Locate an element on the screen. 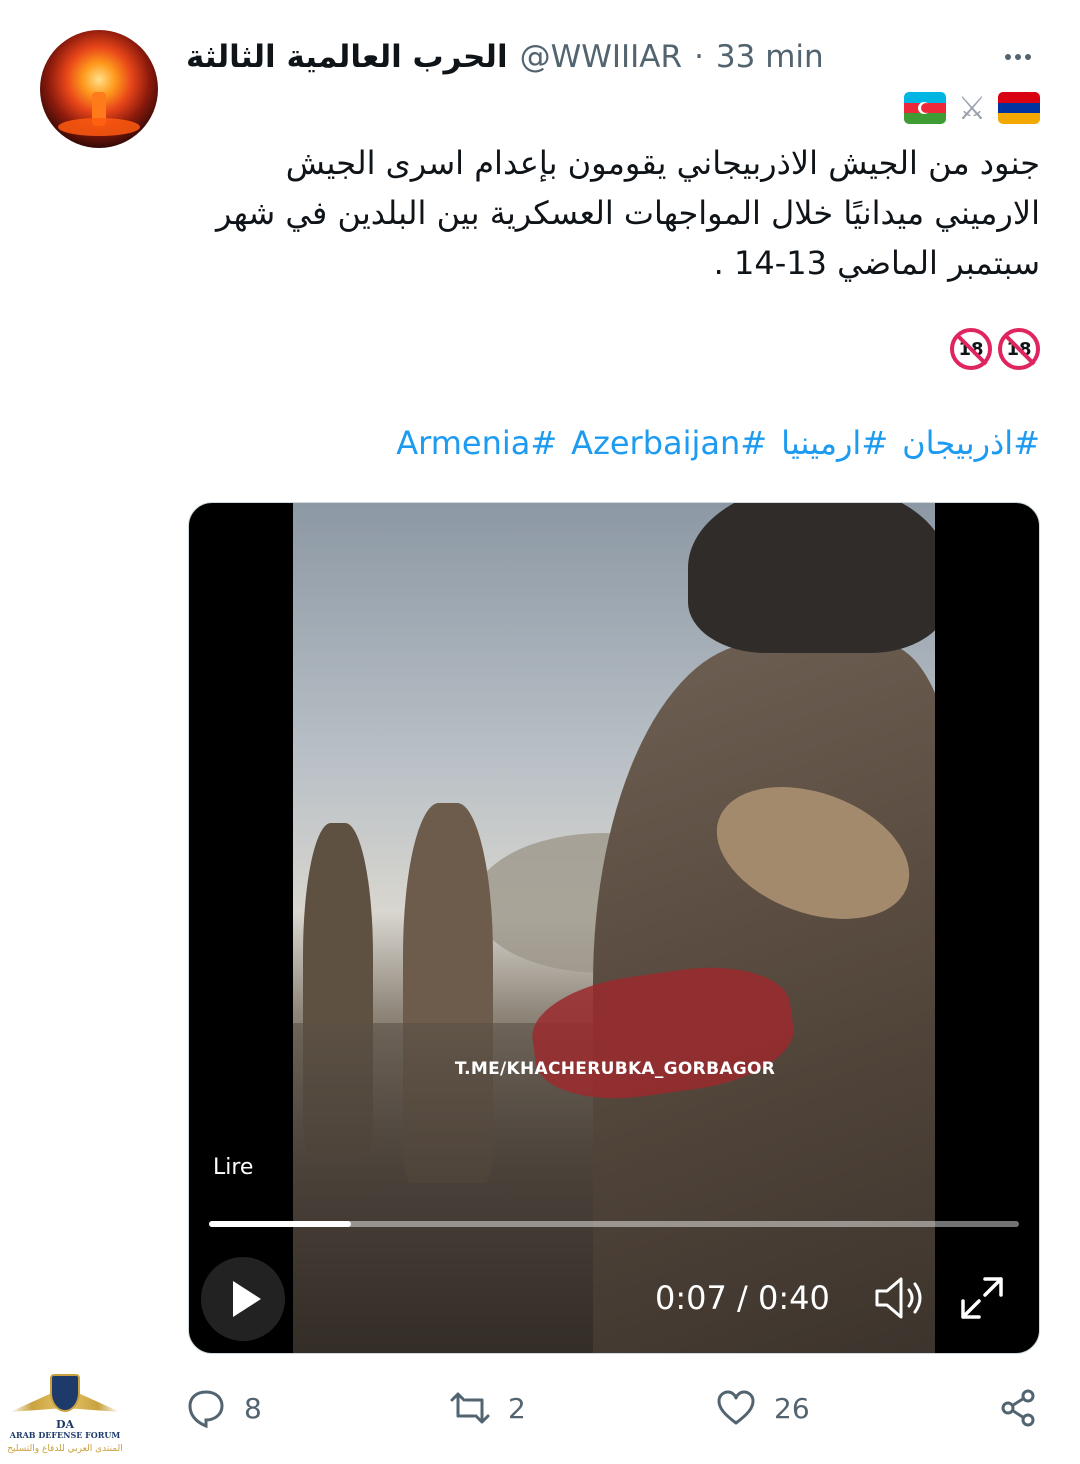 The image size is (1080, 1464). progress-fill is located at coordinates (280, 1224).